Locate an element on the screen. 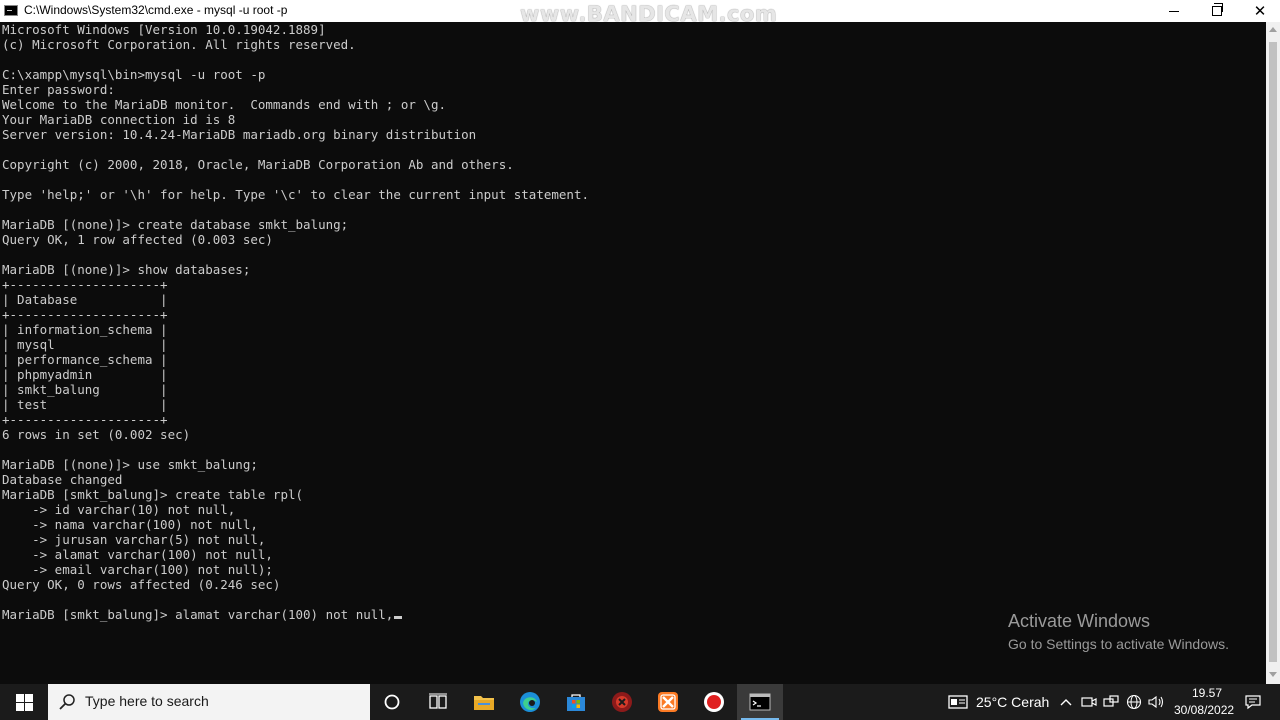  clock-date: 30/08/2022 is located at coordinates (1204, 710).